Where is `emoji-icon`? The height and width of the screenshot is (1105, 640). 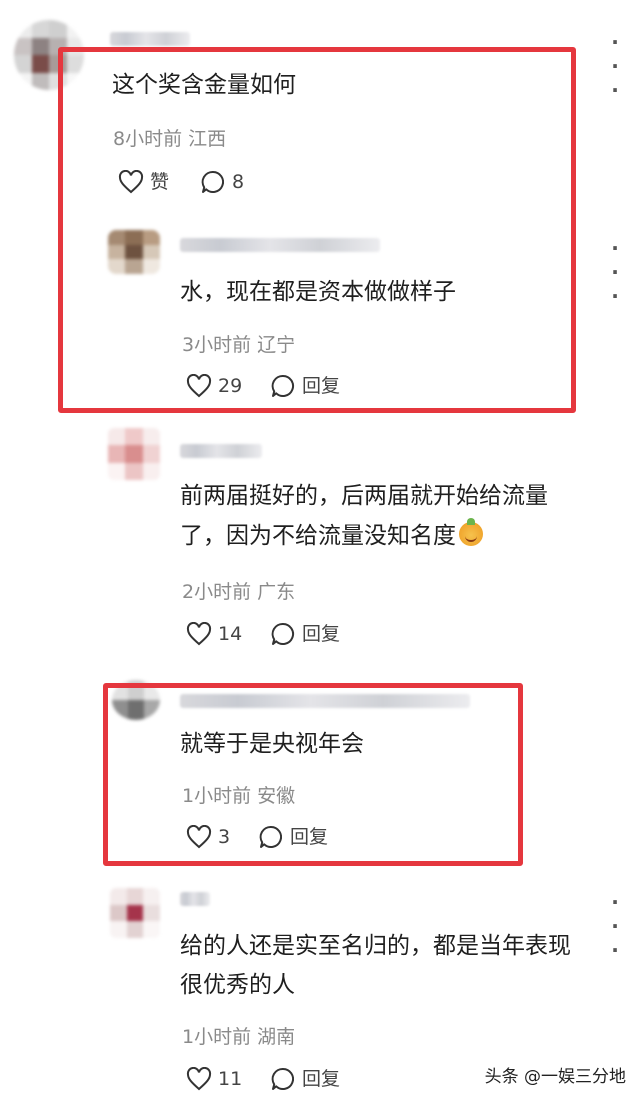
emoji-icon is located at coordinates (471, 532).